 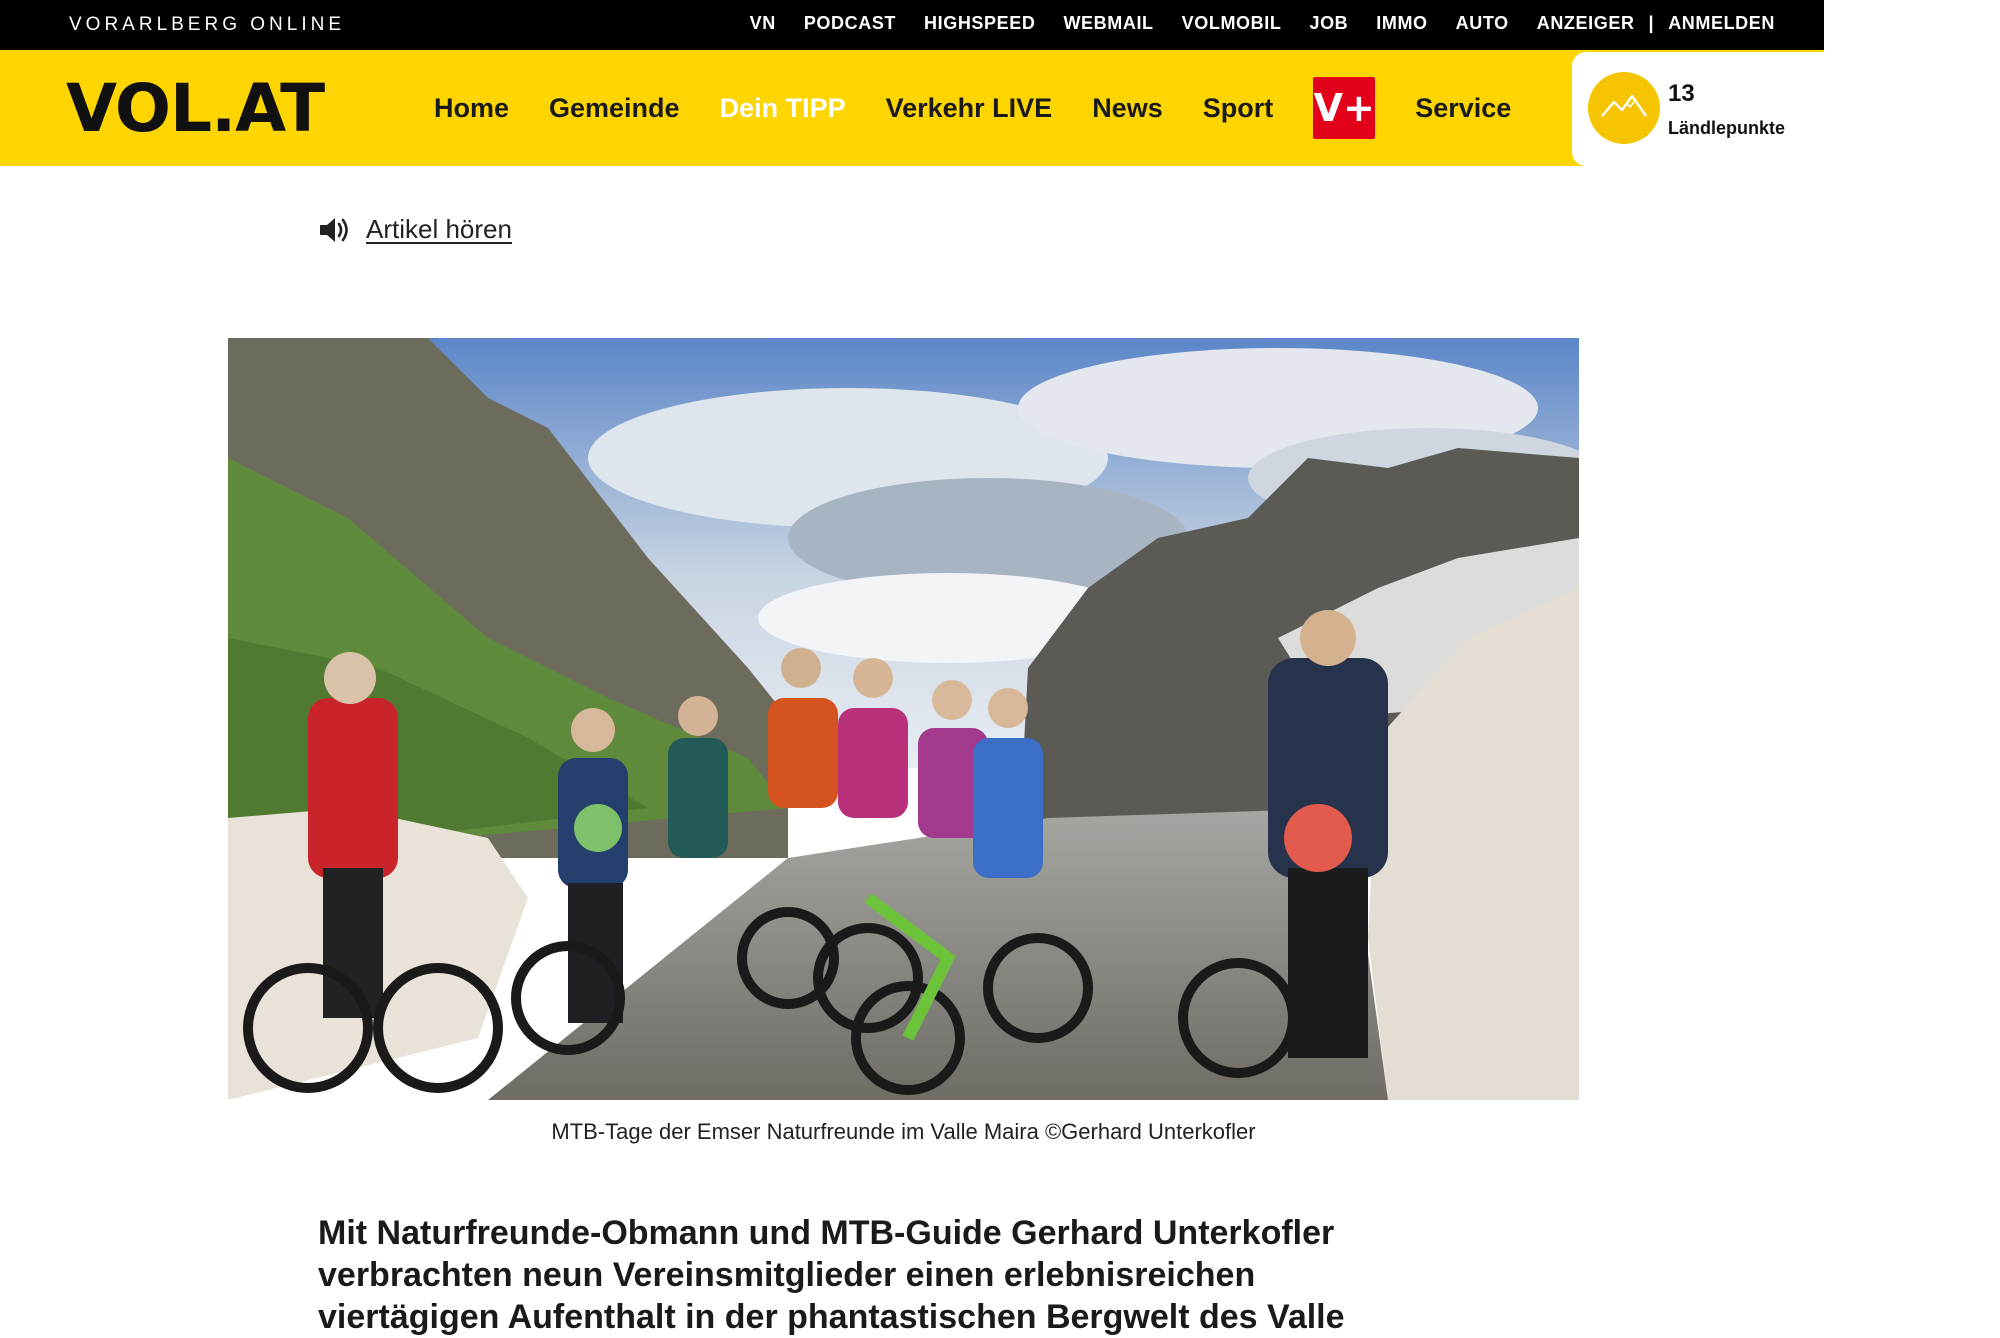 What do you see at coordinates (1232, 23) in the screenshot?
I see `top-link-volmobil: VOLMOBIL` at bounding box center [1232, 23].